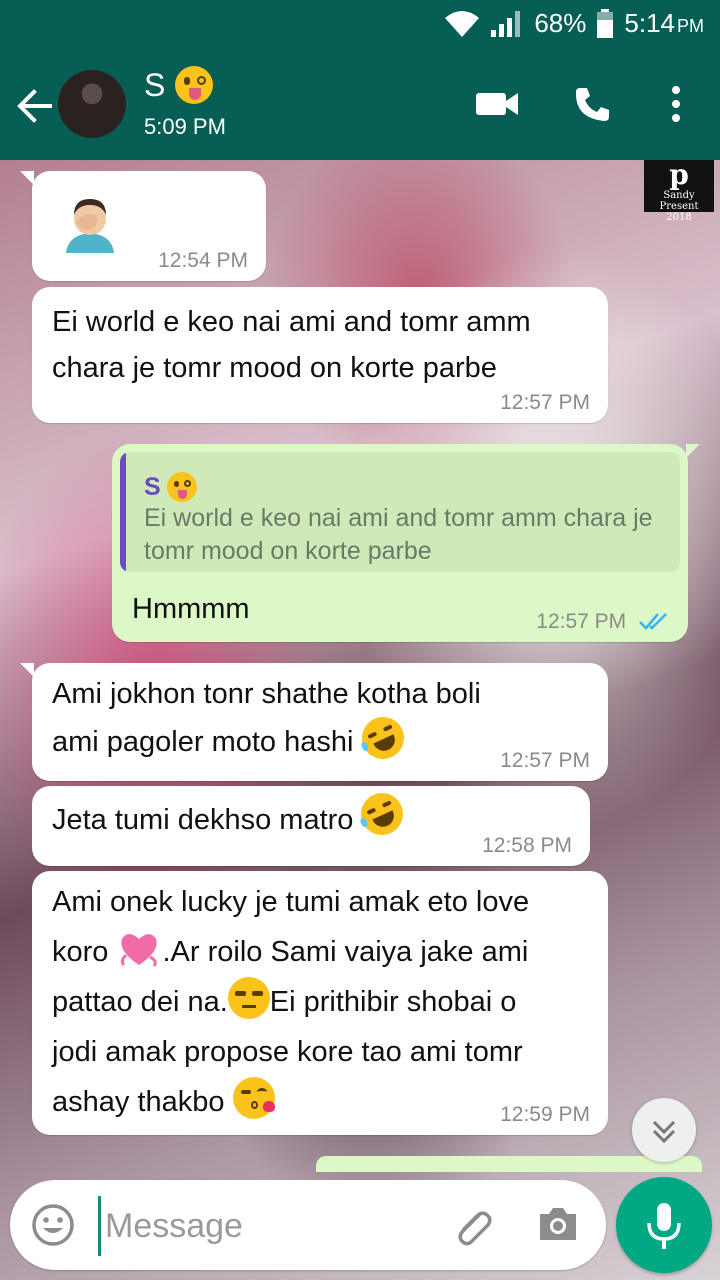 The image size is (720, 1280). I want to click on wallpaper-watermark: p Sandy Present 2018, so click(679, 190).